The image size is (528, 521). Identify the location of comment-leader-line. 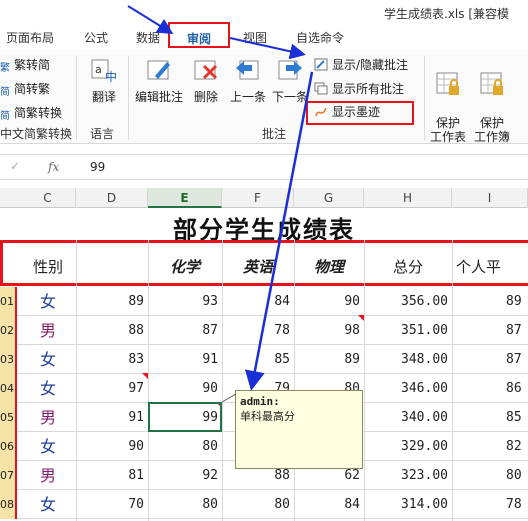
(229, 398).